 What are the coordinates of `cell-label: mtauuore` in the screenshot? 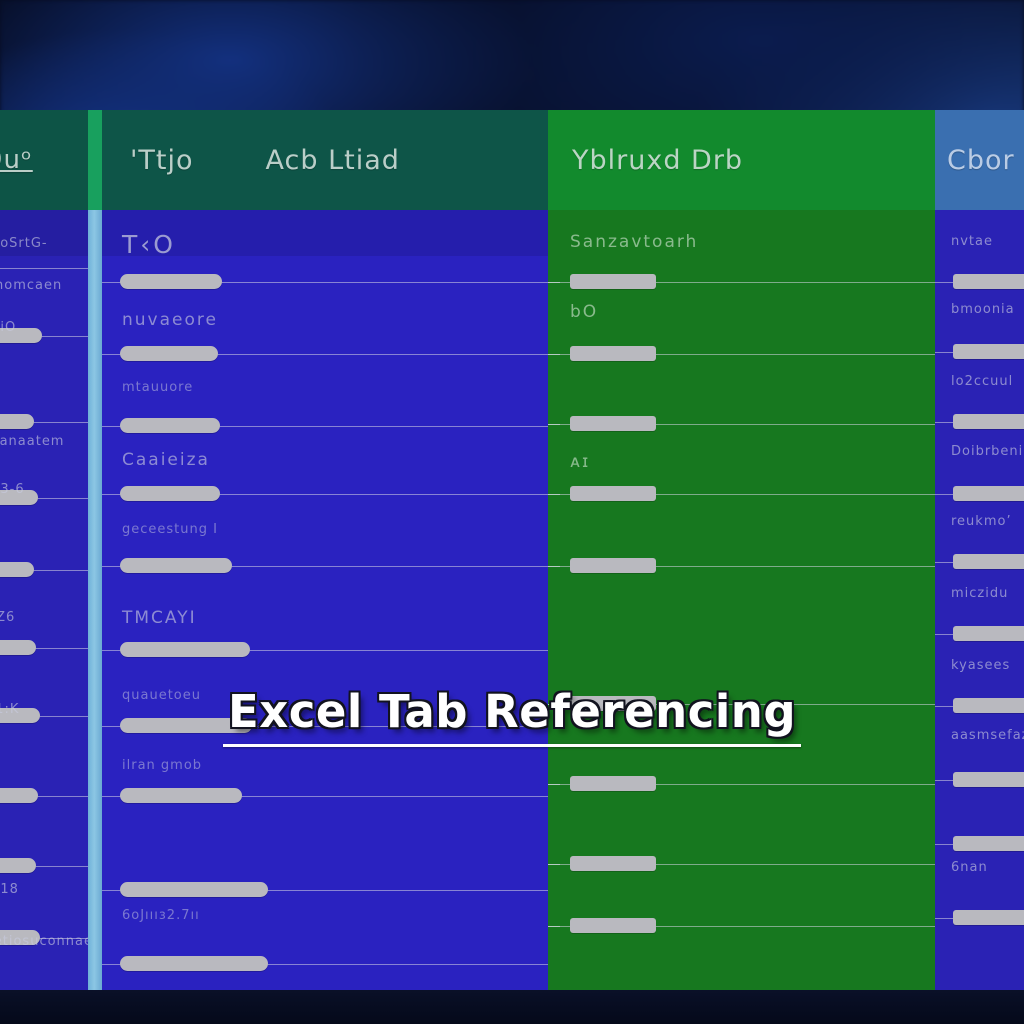 It's located at (158, 387).